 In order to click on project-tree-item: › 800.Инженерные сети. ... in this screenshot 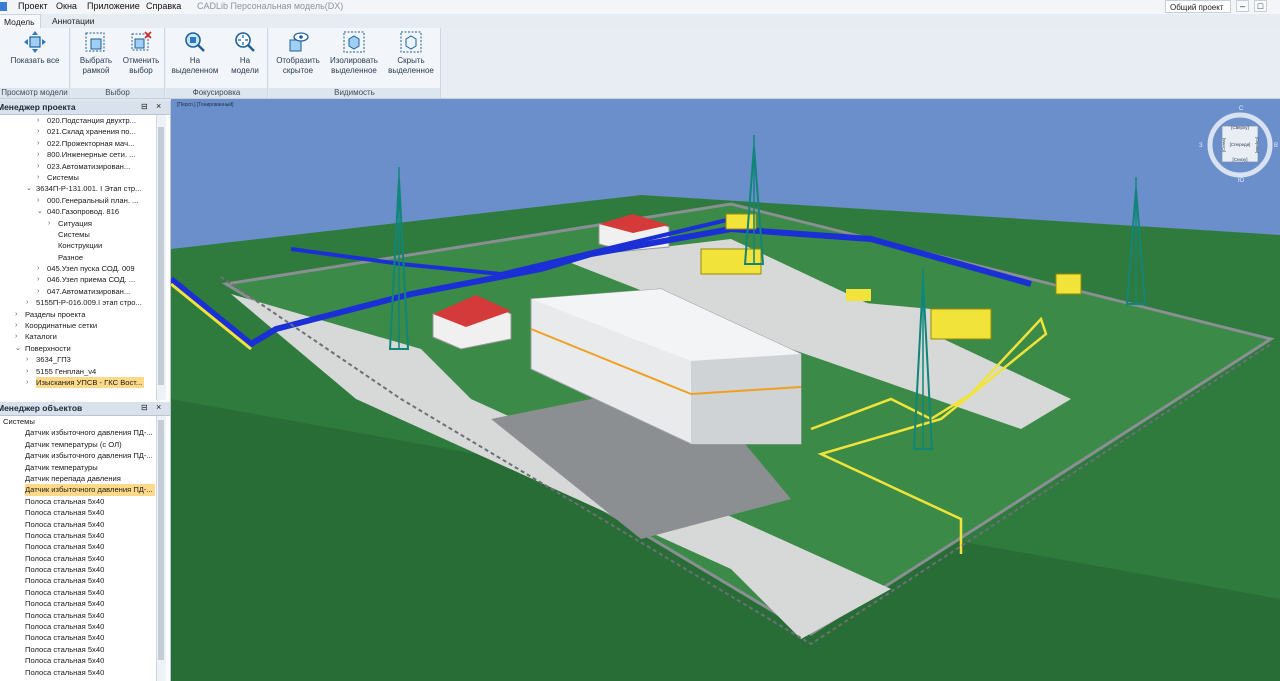, I will do `click(77, 154)`.